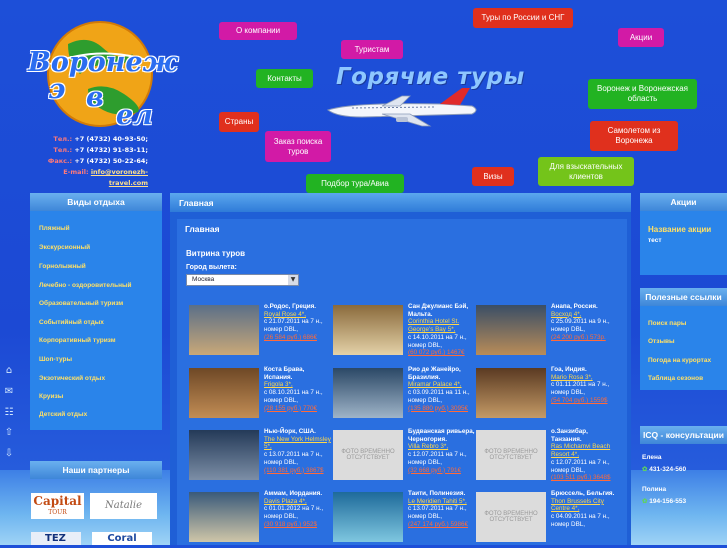 Image resolution: width=727 pixels, height=548 pixels. What do you see at coordinates (425, 400) in the screenshot?
I see `tour-room: номер DBL,` at bounding box center [425, 400].